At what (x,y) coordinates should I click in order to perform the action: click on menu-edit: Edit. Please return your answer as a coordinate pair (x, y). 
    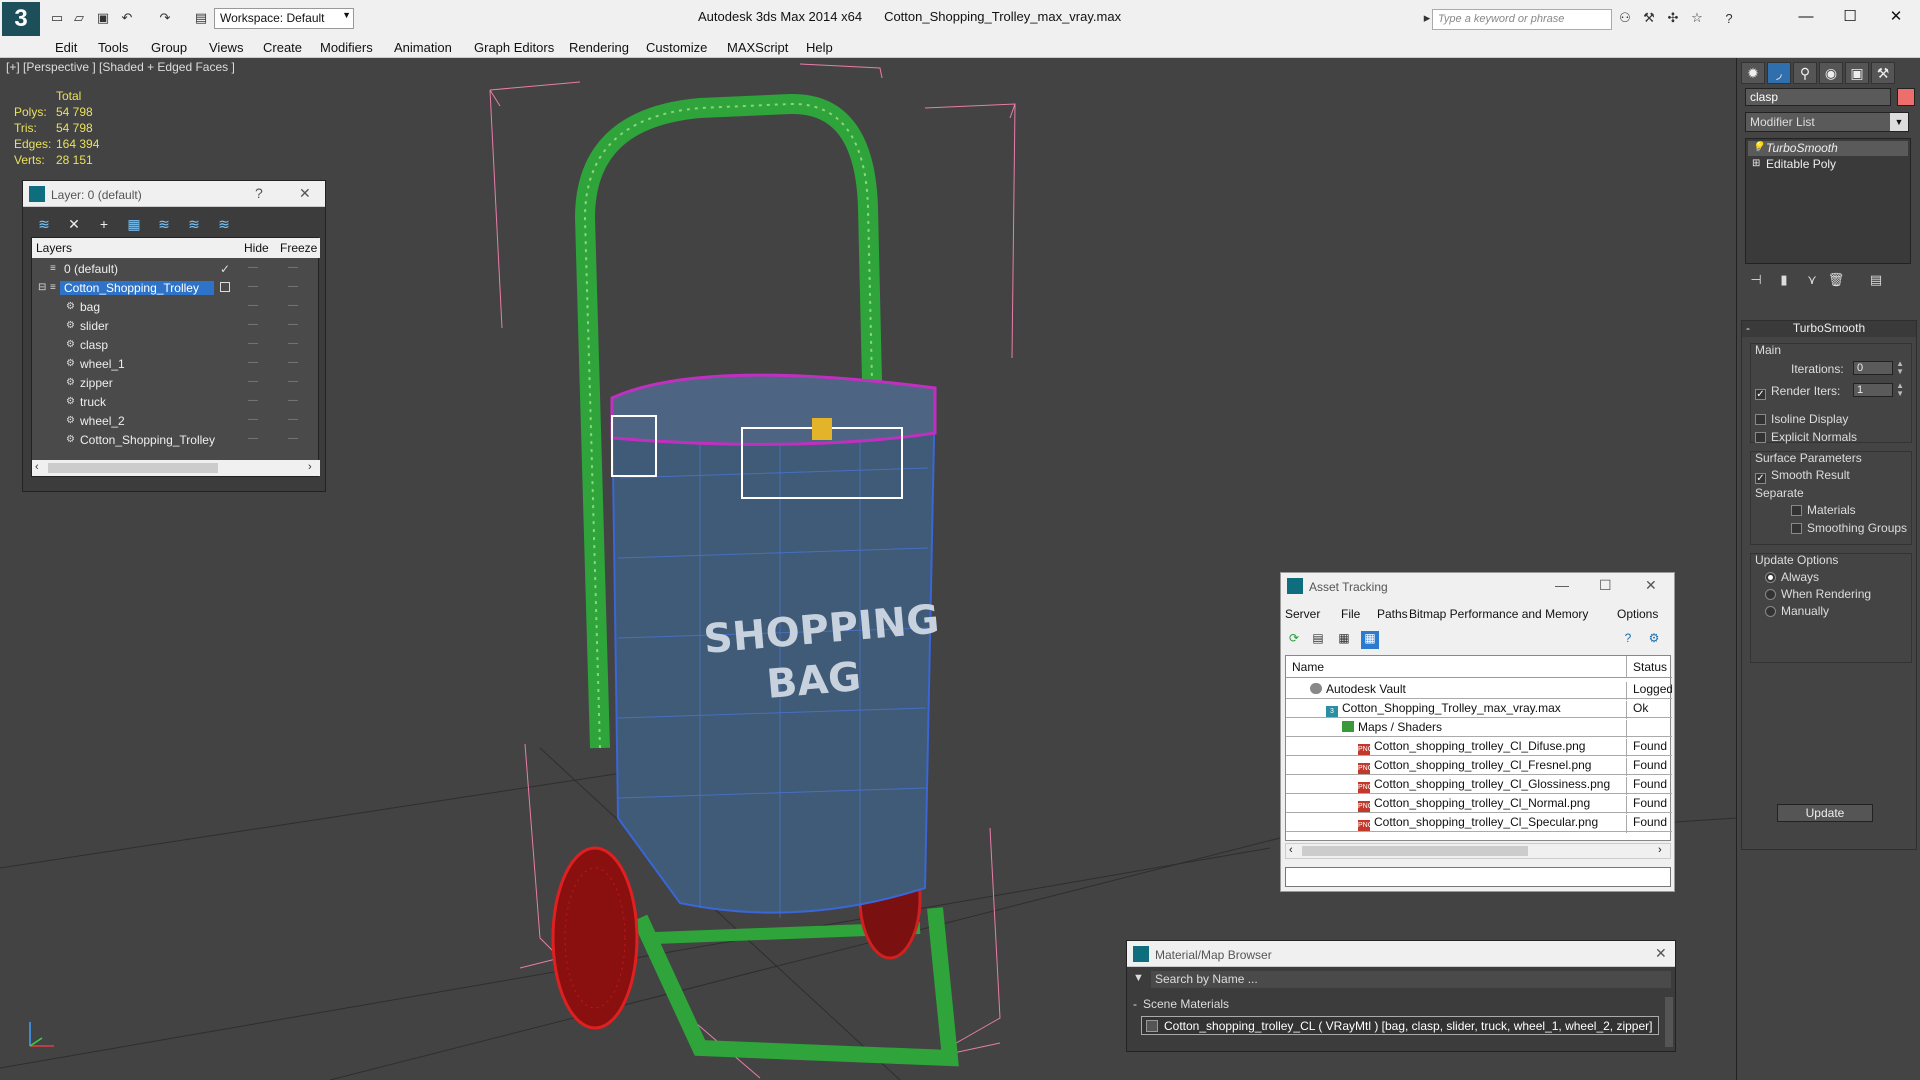
    Looking at the image, I should click on (66, 47).